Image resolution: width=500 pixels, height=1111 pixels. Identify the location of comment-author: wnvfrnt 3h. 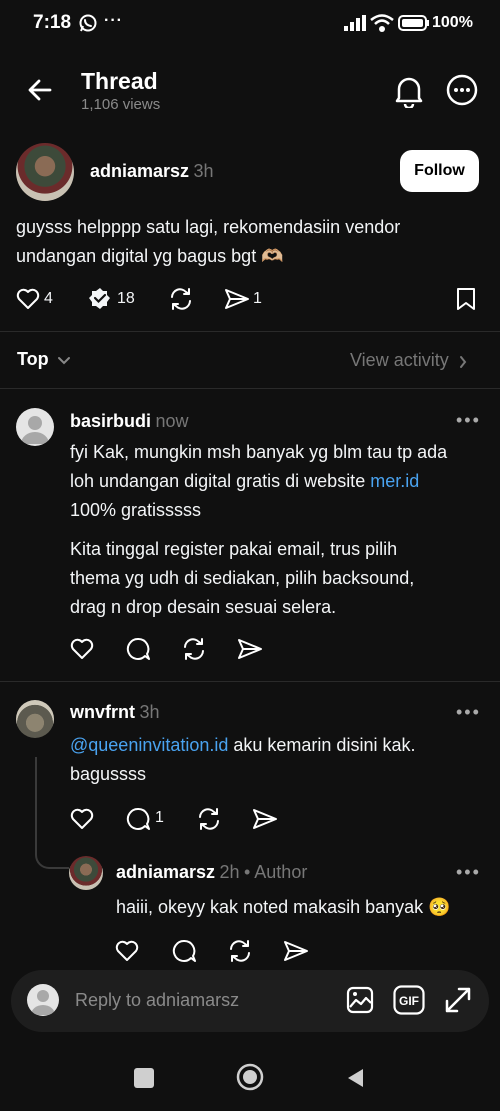
(114, 712).